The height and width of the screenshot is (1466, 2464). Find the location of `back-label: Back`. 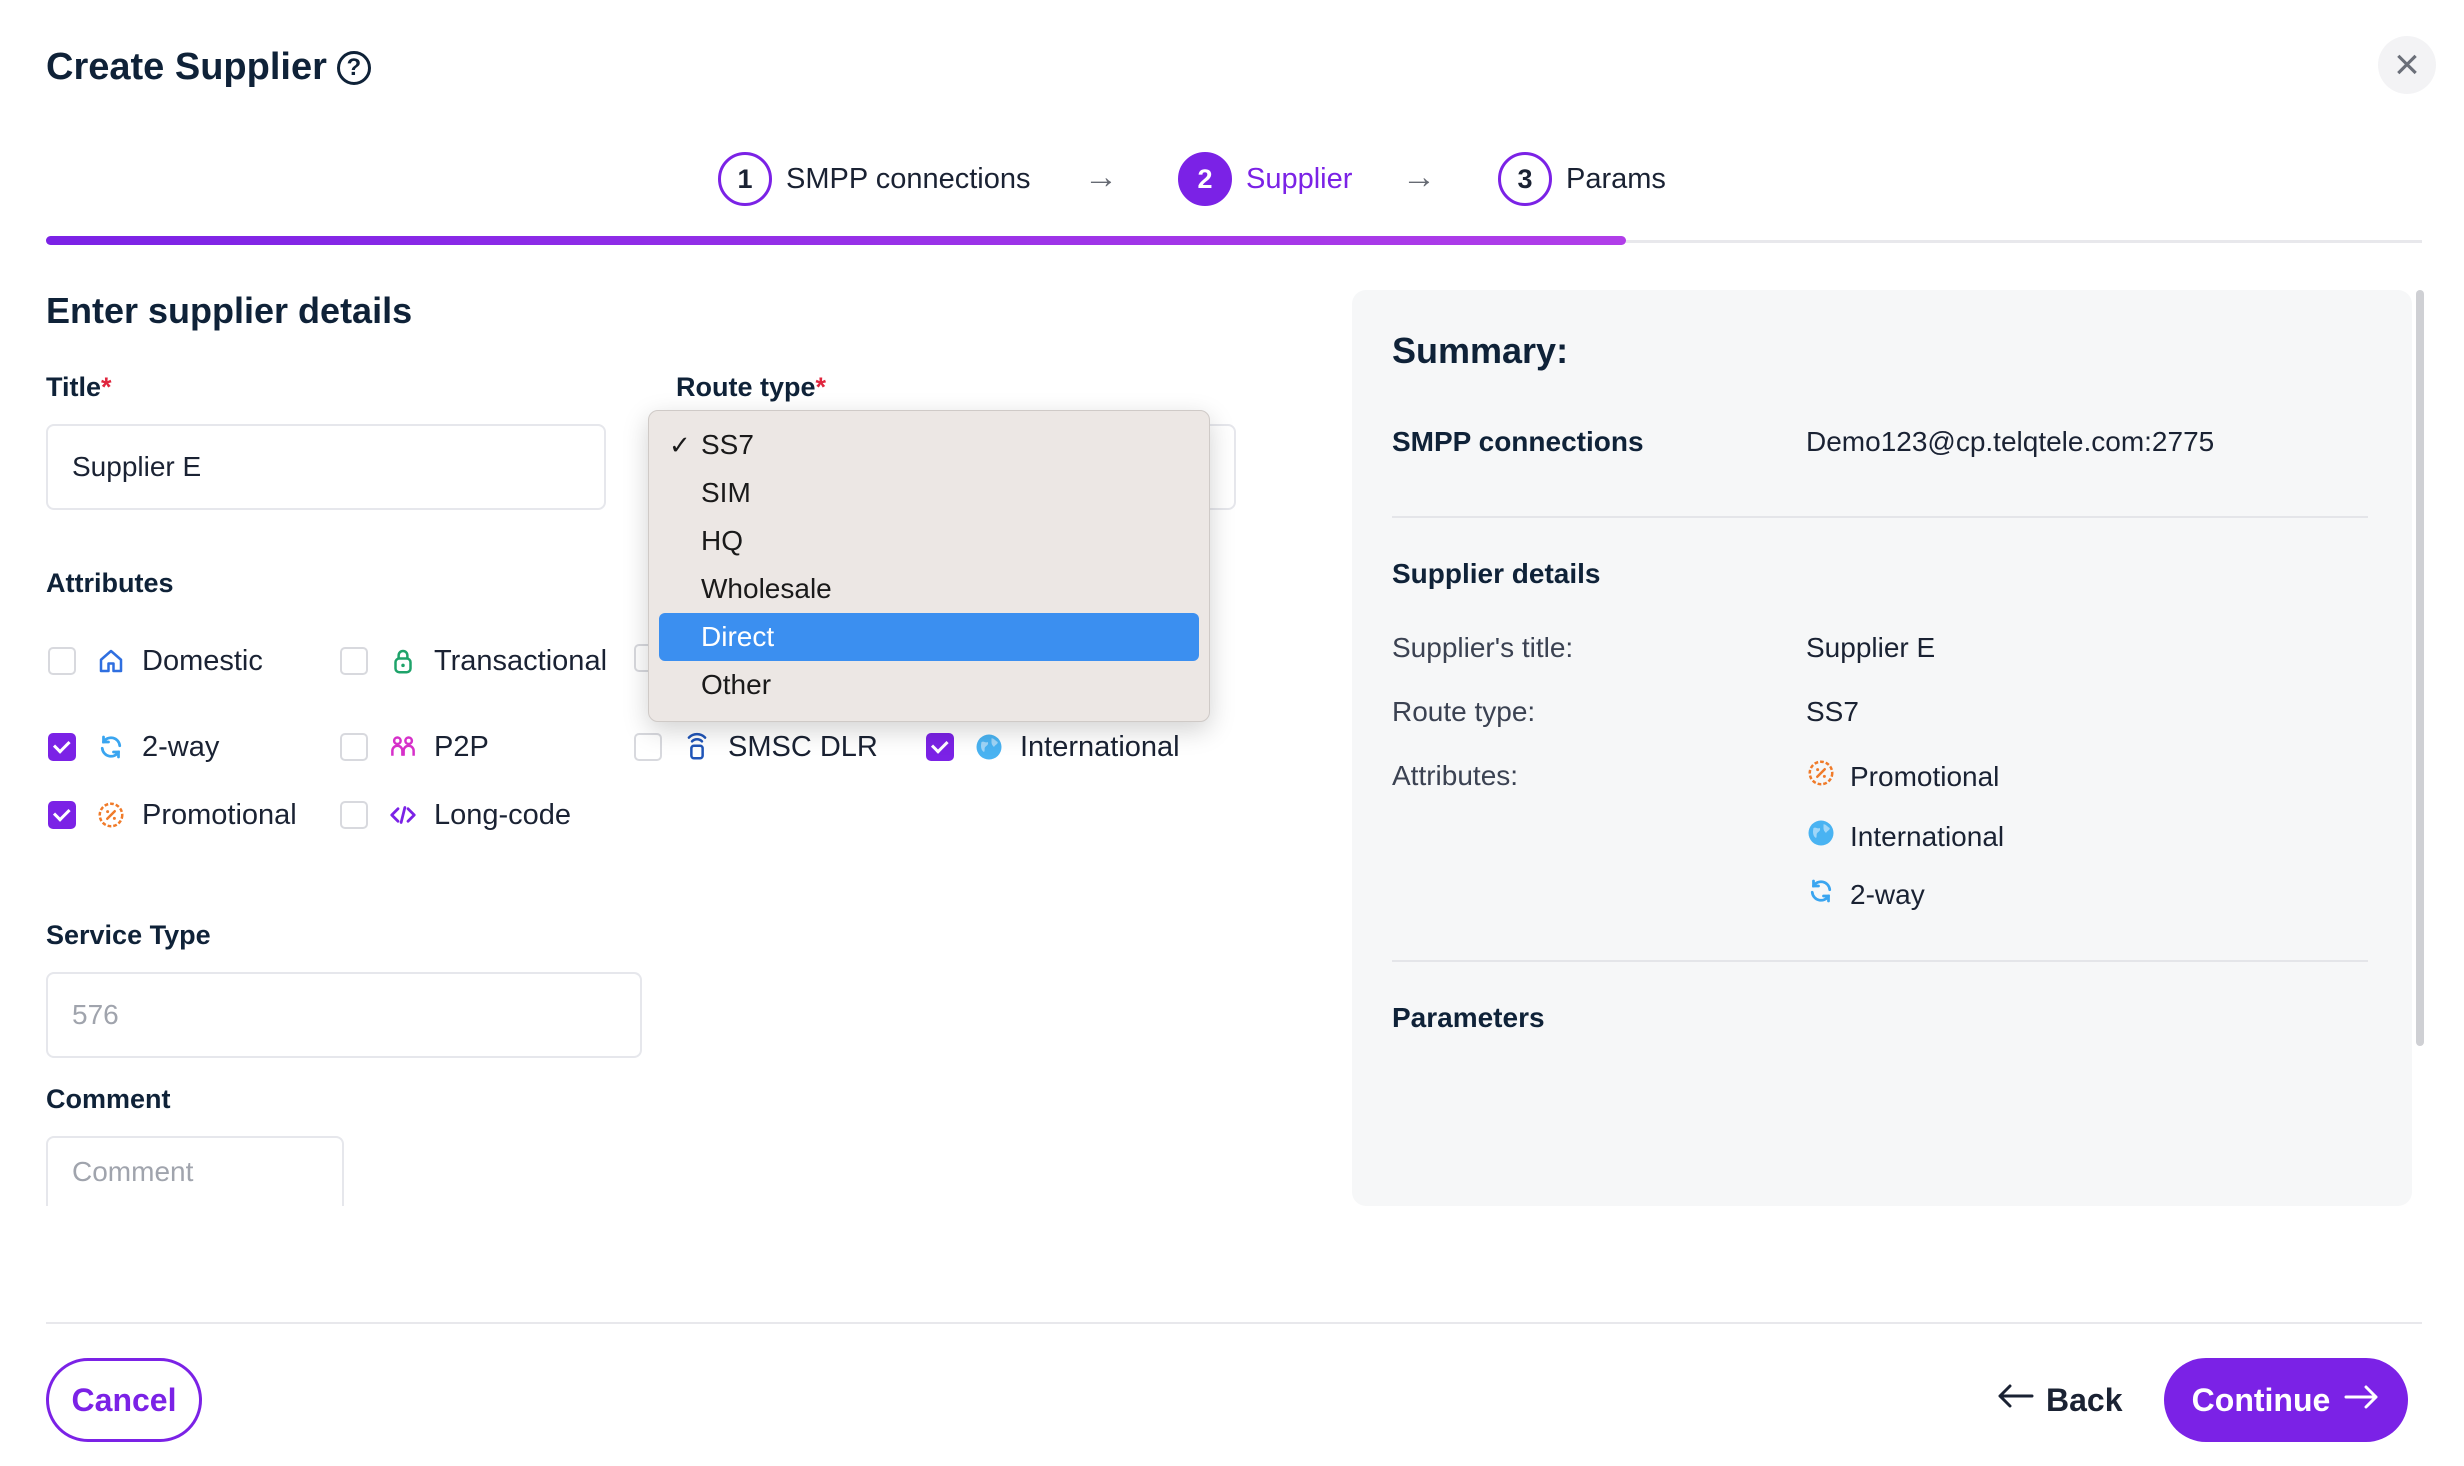

back-label: Back is located at coordinates (2084, 1399).